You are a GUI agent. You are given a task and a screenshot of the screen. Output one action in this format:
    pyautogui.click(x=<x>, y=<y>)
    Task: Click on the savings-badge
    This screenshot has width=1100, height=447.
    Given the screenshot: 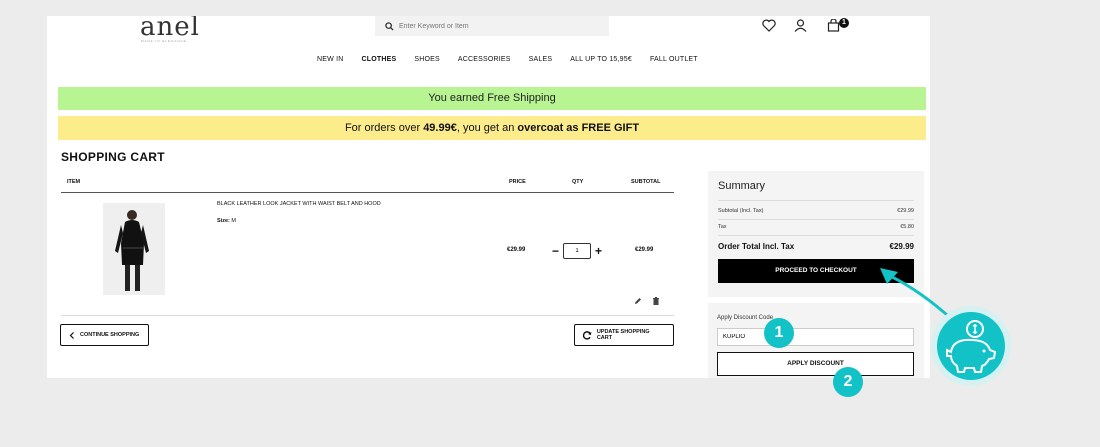 What is the action you would take?
    pyautogui.click(x=971, y=346)
    